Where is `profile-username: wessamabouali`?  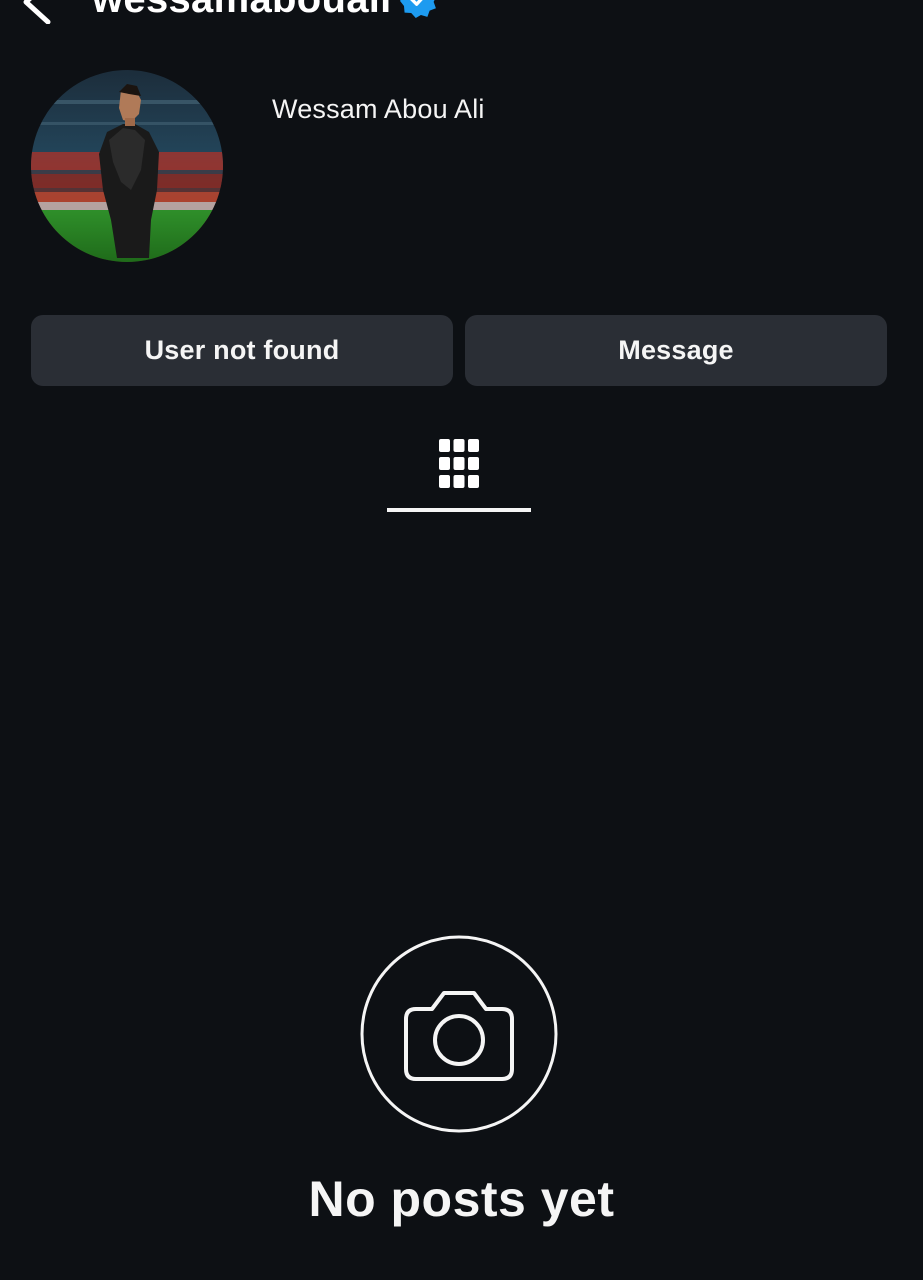 profile-username: wessamabouali is located at coordinates (242, 12).